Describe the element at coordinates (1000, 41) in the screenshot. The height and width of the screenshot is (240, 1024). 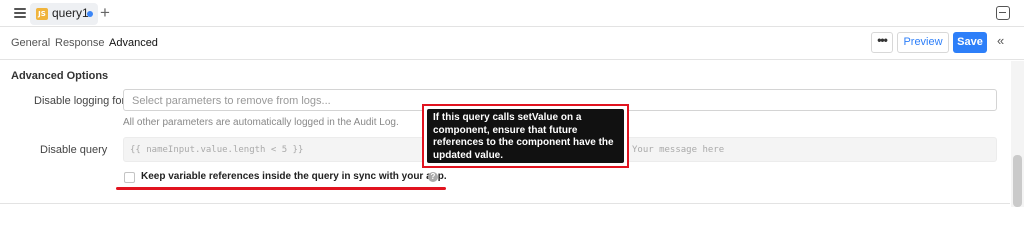
I see `collapse-editor-icon: «` at that location.